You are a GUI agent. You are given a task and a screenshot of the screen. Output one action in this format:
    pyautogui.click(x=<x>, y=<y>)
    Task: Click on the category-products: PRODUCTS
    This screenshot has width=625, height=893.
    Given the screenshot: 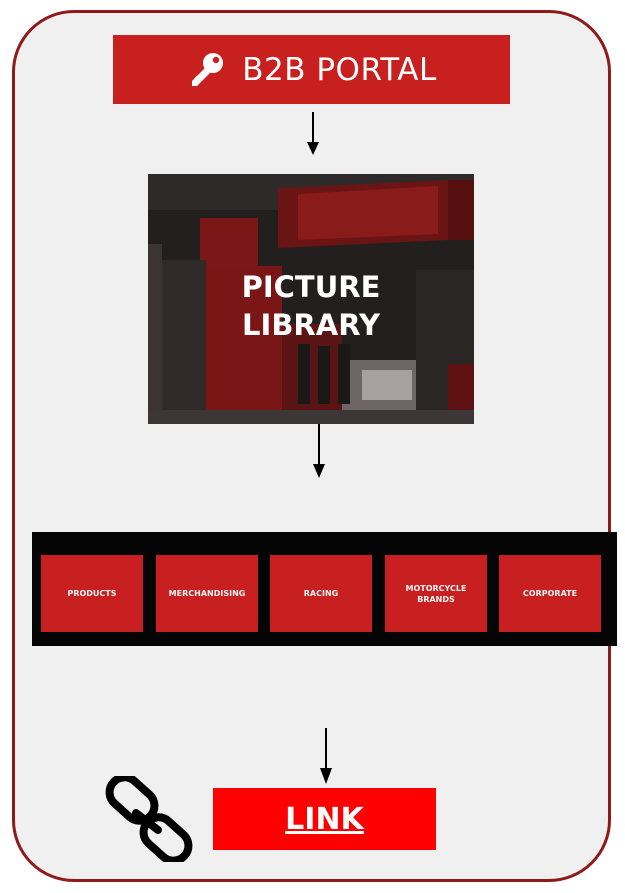 What is the action you would take?
    pyautogui.click(x=92, y=593)
    